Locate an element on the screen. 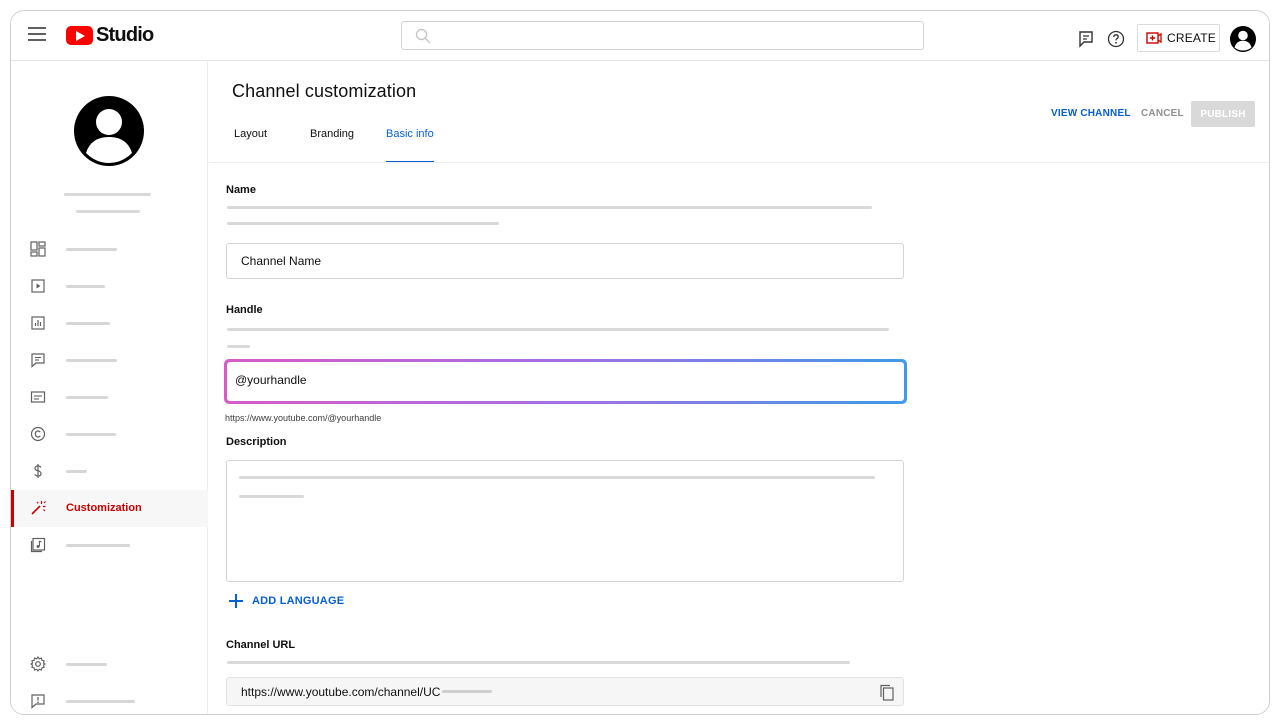 This screenshot has width=1280, height=720. sidebar-item-copyright is located at coordinates (109, 434).